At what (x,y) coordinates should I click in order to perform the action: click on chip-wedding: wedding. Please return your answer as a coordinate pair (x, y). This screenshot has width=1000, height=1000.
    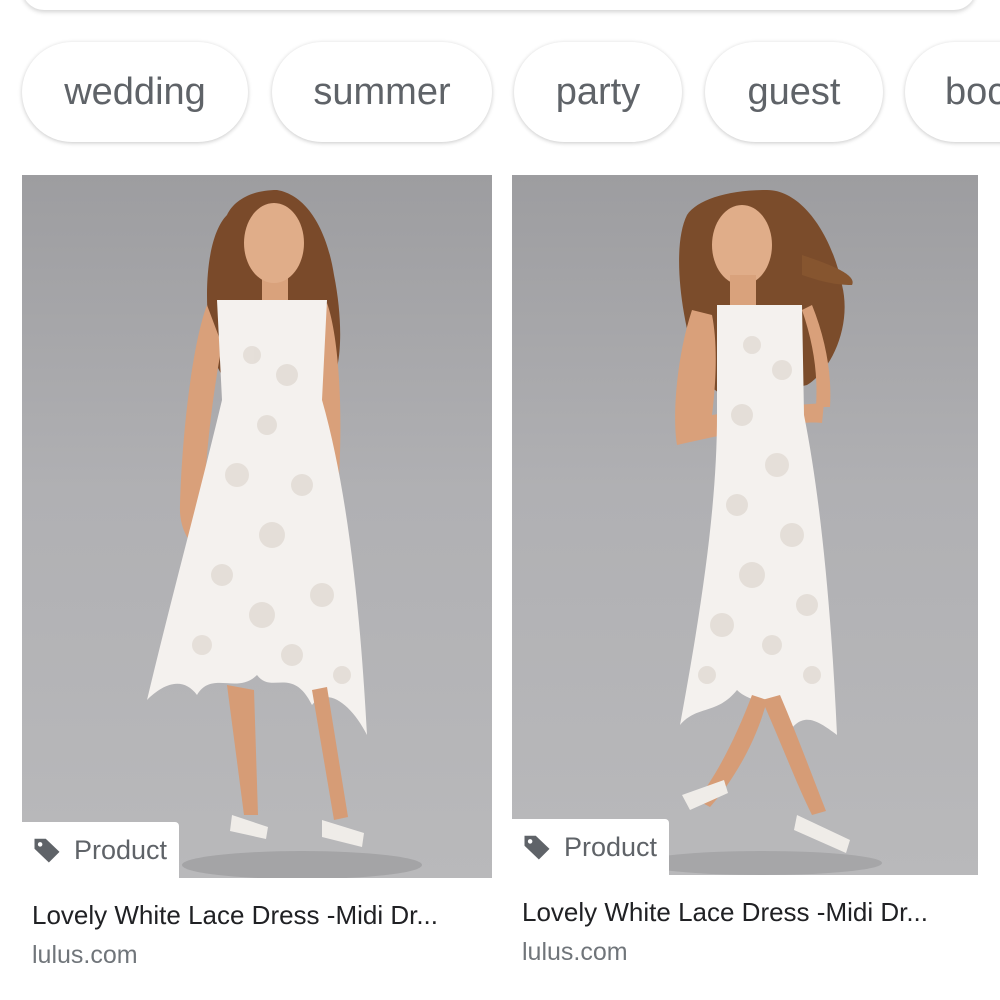
    Looking at the image, I should click on (135, 92).